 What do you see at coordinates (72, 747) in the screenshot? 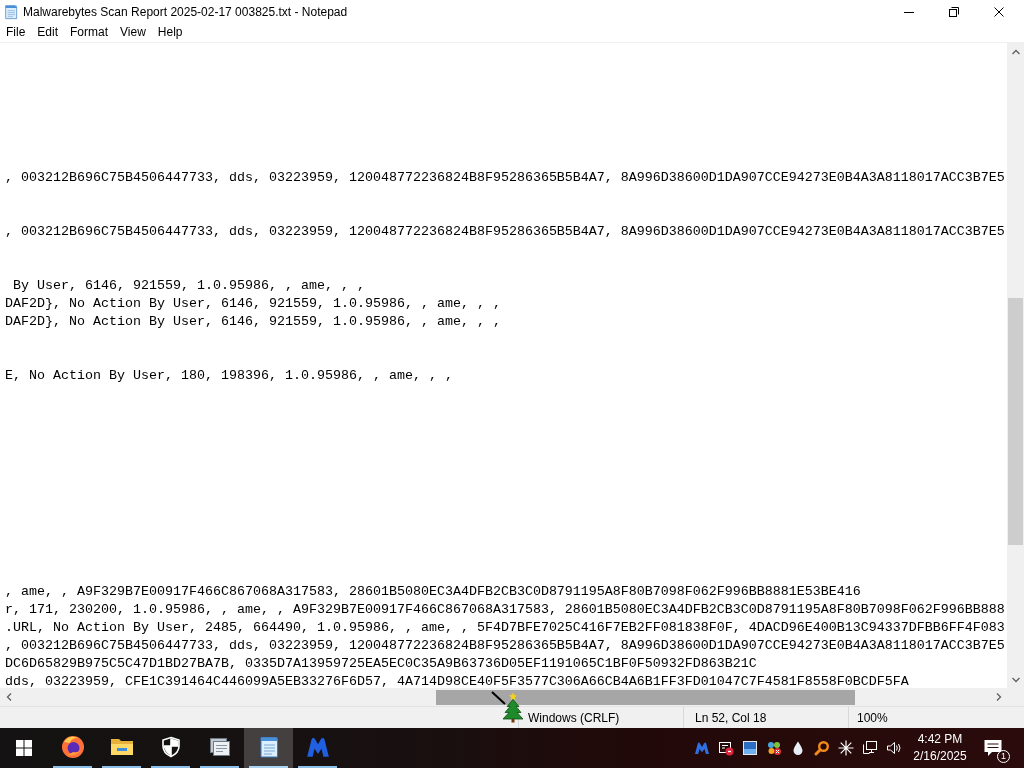
I see `globe-icon` at bounding box center [72, 747].